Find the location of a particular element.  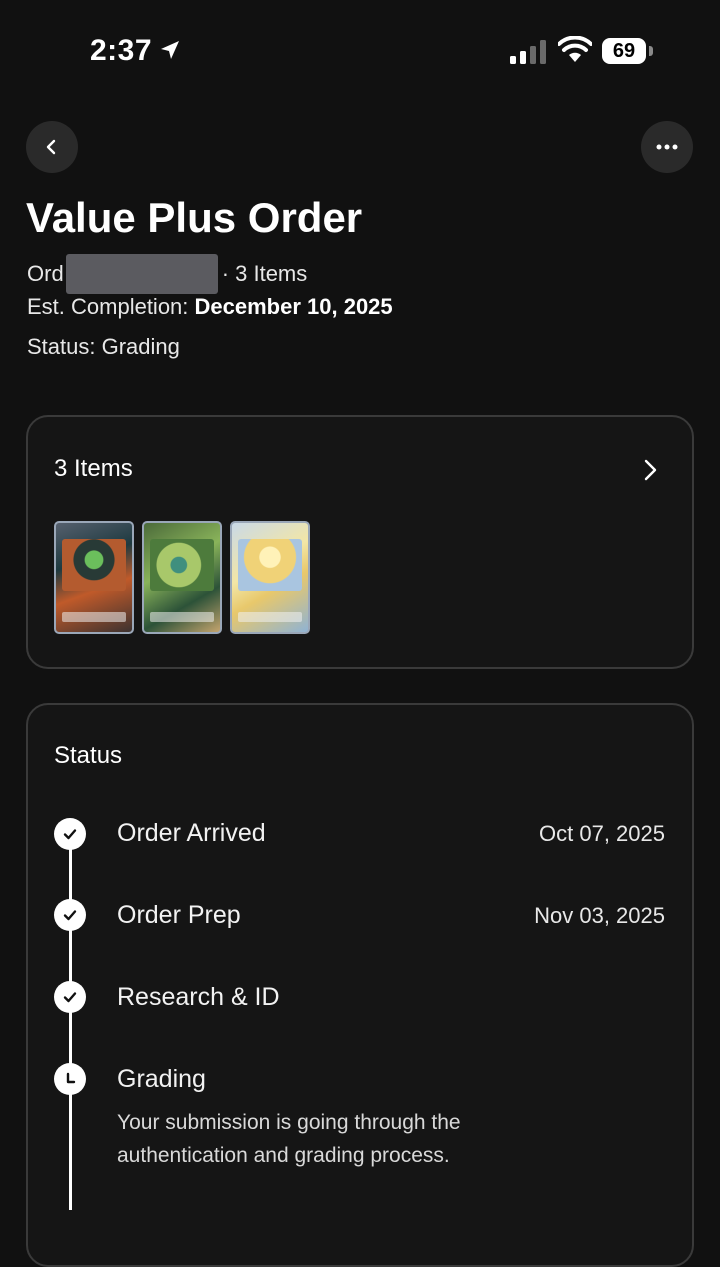

status-card-title: Status is located at coordinates (88, 755).